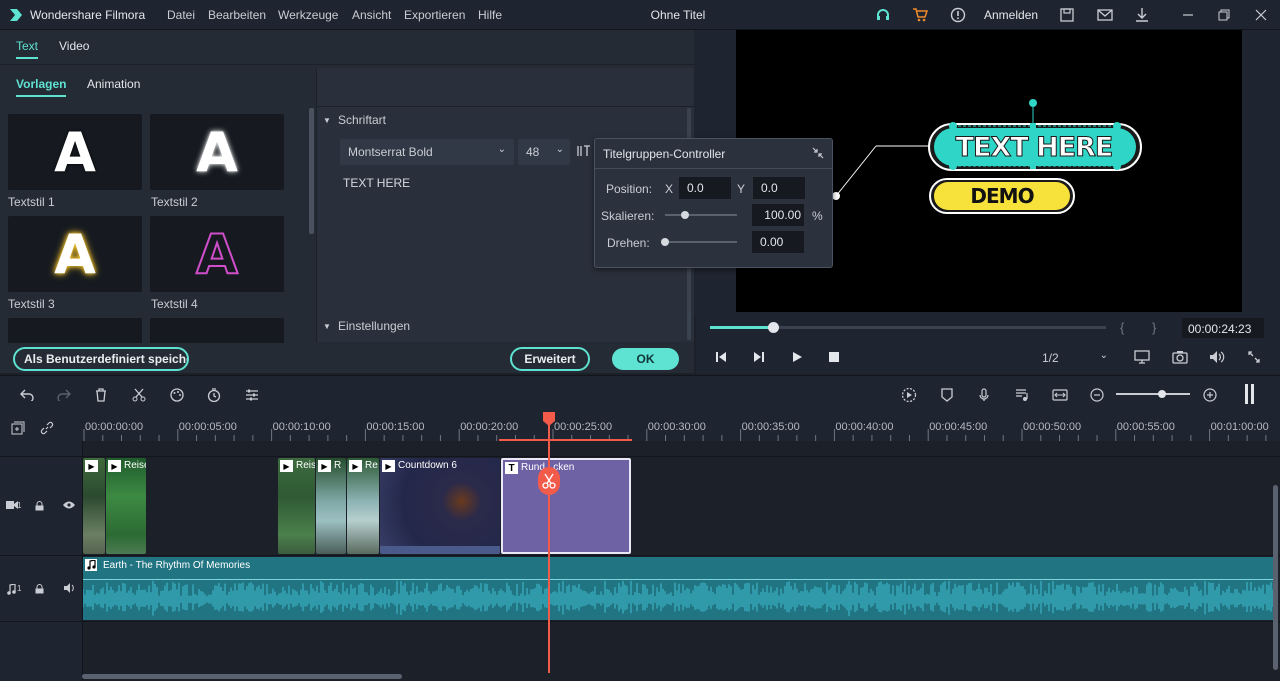  What do you see at coordinates (18, 428) in the screenshot?
I see `add-track-icon` at bounding box center [18, 428].